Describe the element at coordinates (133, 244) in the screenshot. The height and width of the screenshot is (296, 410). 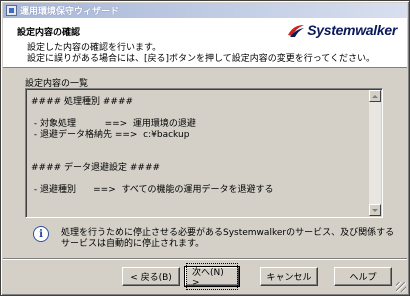
I see `info-text-line-2: サービスは自動的に停止されます。` at that location.